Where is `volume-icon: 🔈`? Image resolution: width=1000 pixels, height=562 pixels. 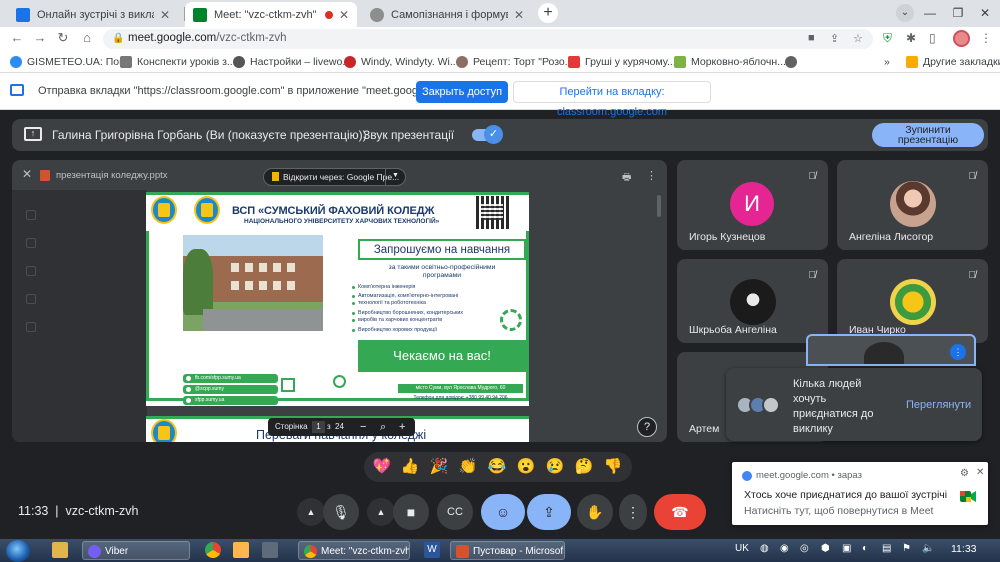 volume-icon: 🔈 is located at coordinates (928, 548).